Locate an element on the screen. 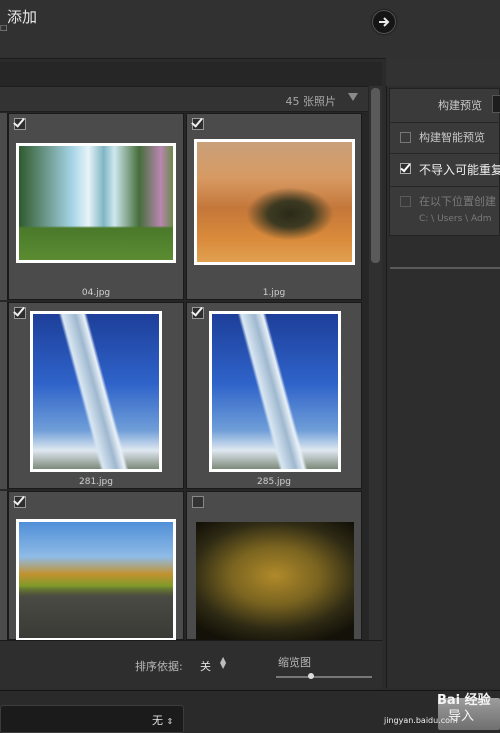 This screenshot has height=733, width=500. right-panel-header is located at coordinates (443, 72).